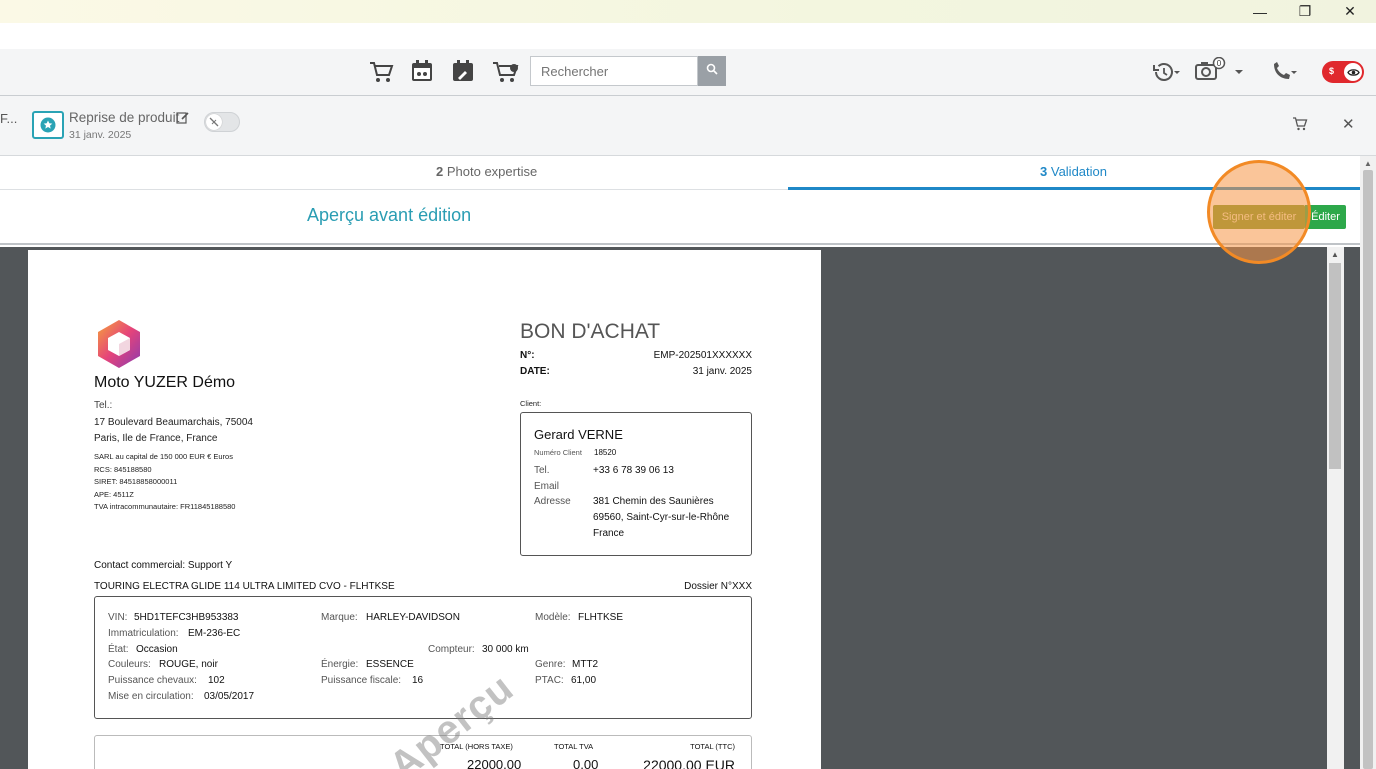  Describe the element at coordinates (186, 617) in the screenshot. I see `vin-value: 5HD1TEFC3HB953383` at that location.